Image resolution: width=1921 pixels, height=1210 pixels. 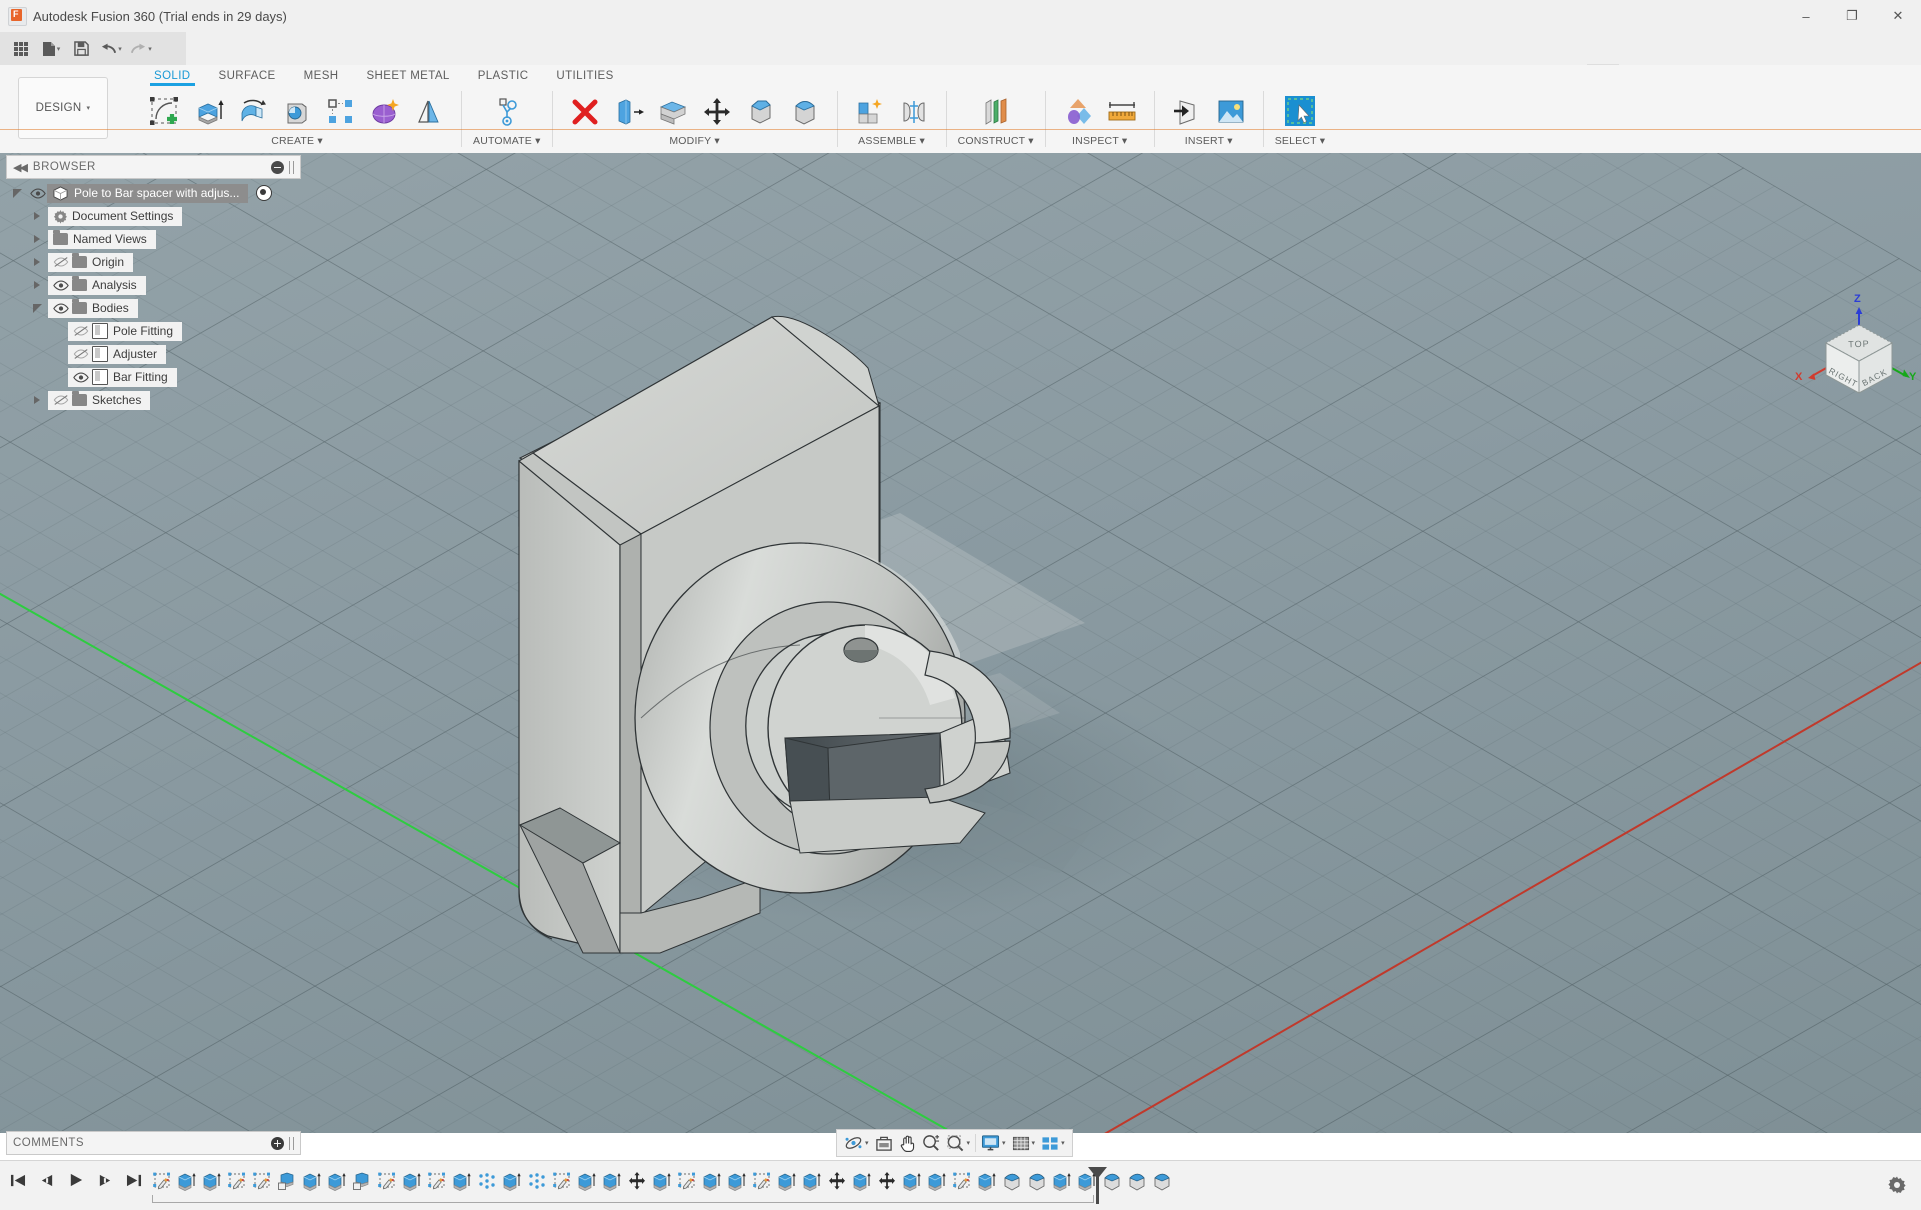 What do you see at coordinates (1024, 1143) in the screenshot?
I see `grid-snaps: ▾` at bounding box center [1024, 1143].